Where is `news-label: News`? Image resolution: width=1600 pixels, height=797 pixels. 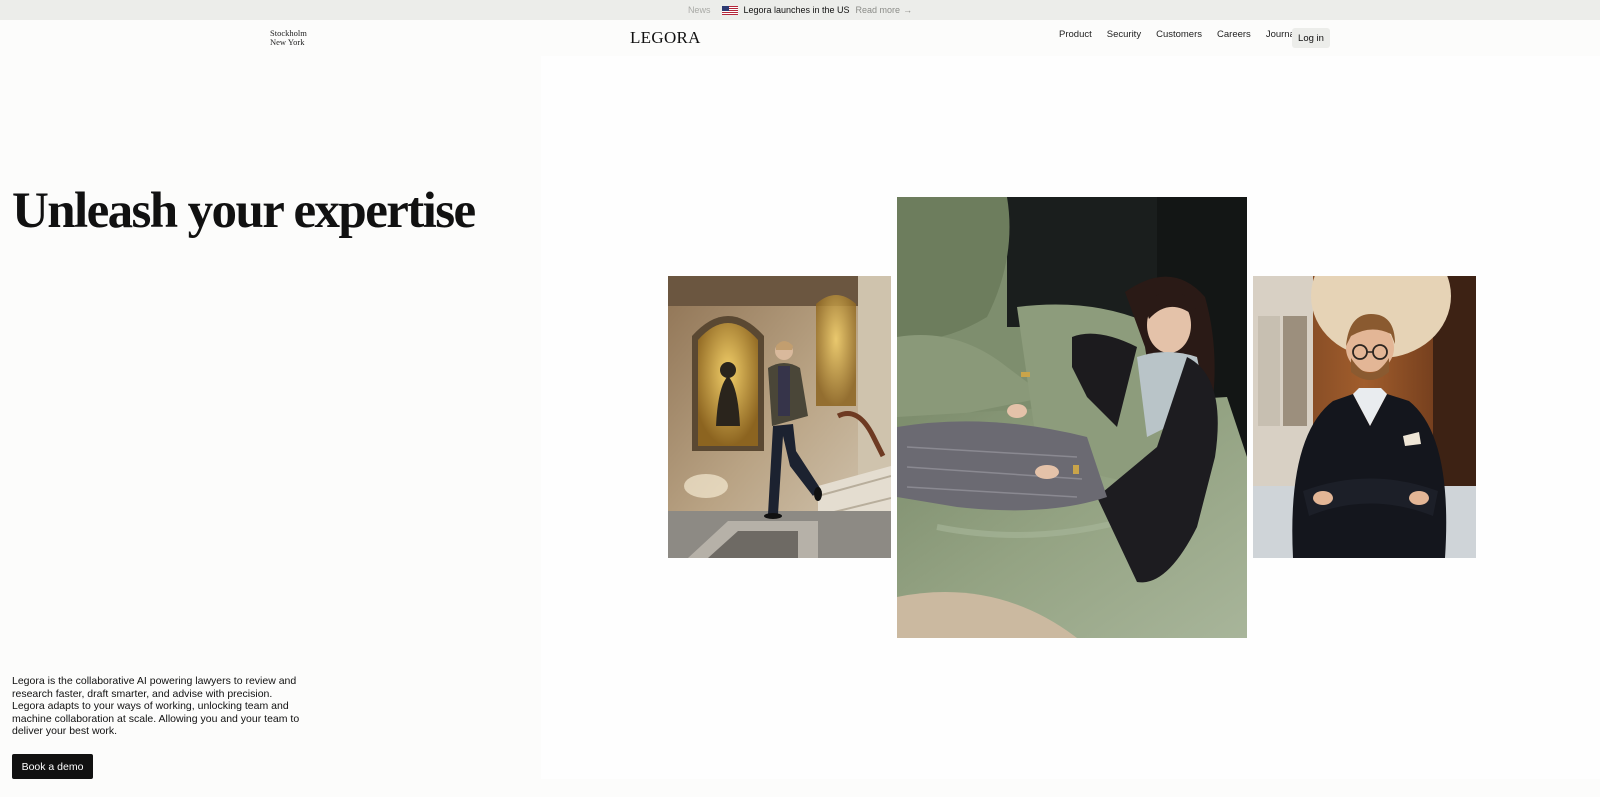 news-label: News is located at coordinates (699, 10).